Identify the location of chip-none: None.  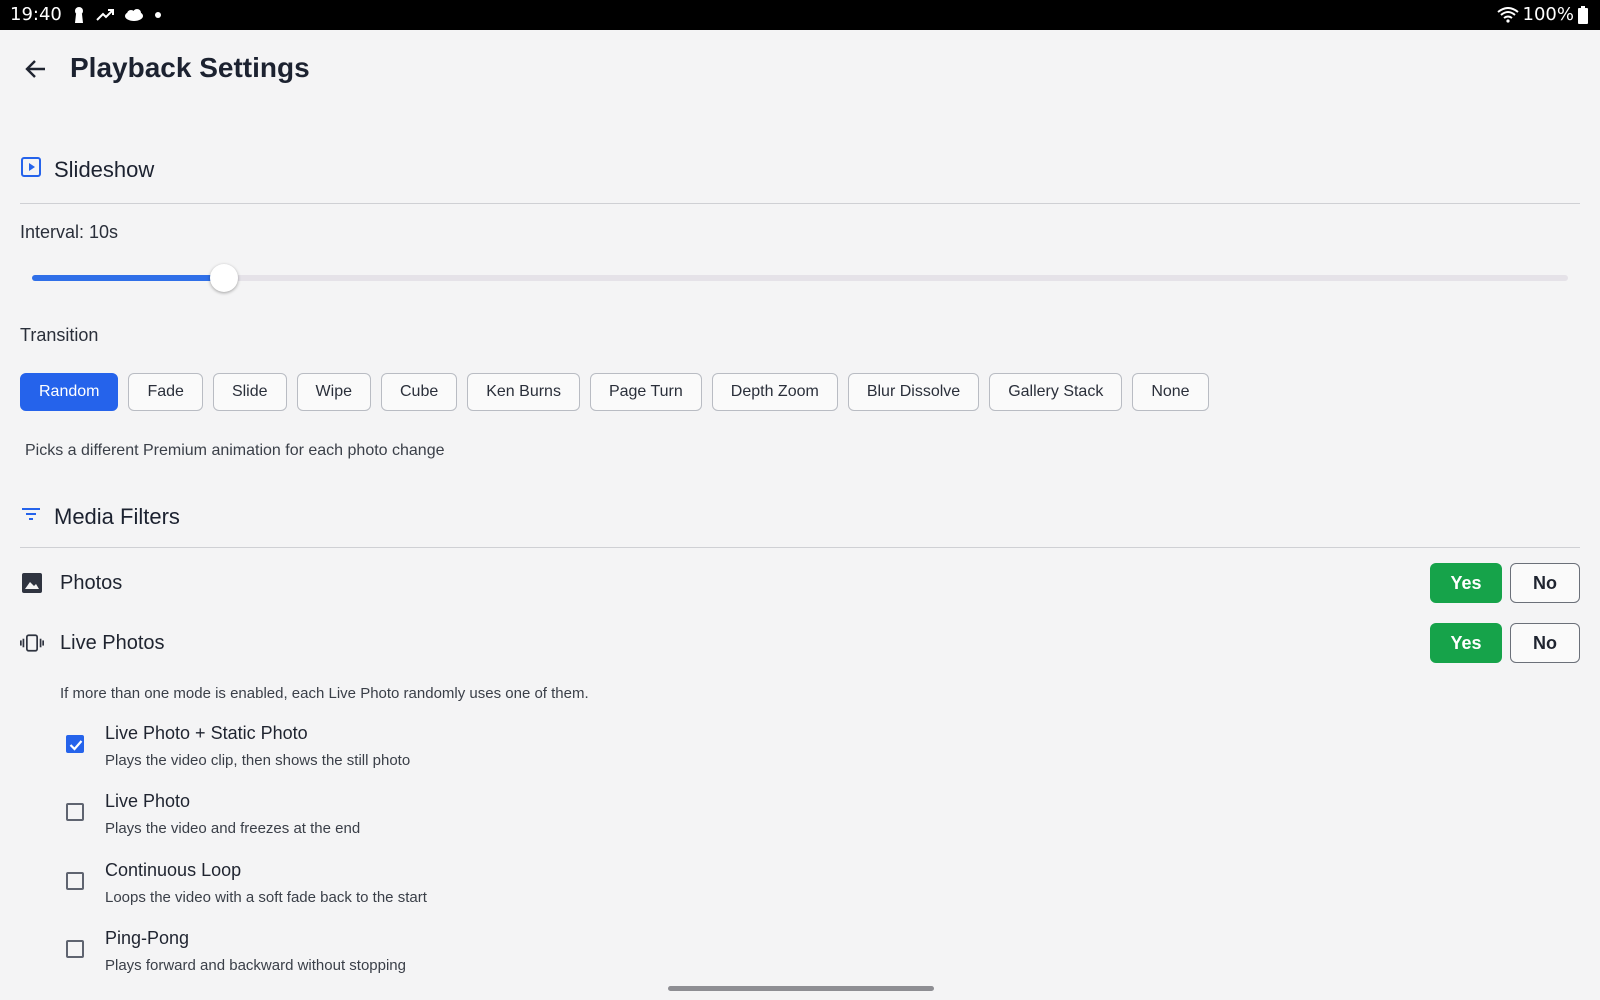
(1170, 392).